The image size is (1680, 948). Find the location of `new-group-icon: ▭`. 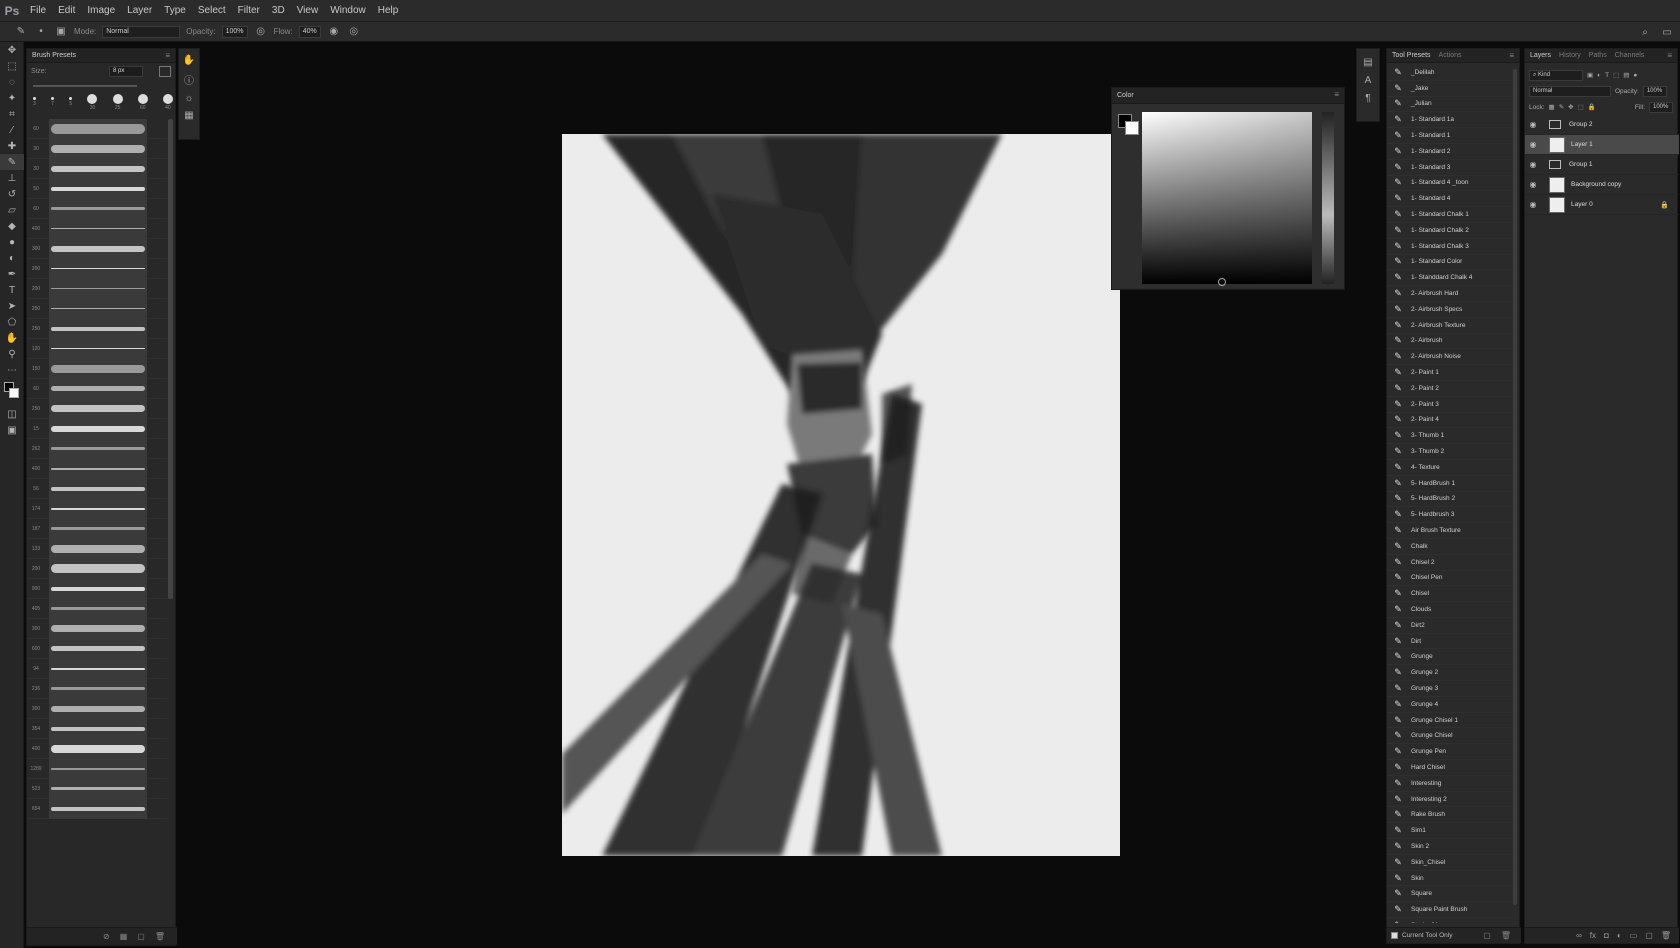

new-group-icon: ▭ is located at coordinates (1634, 935).